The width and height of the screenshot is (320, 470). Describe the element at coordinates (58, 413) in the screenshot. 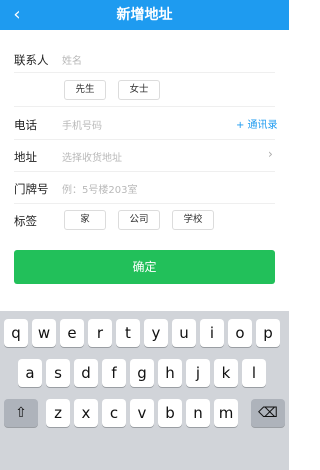

I see `key-z: z` at that location.